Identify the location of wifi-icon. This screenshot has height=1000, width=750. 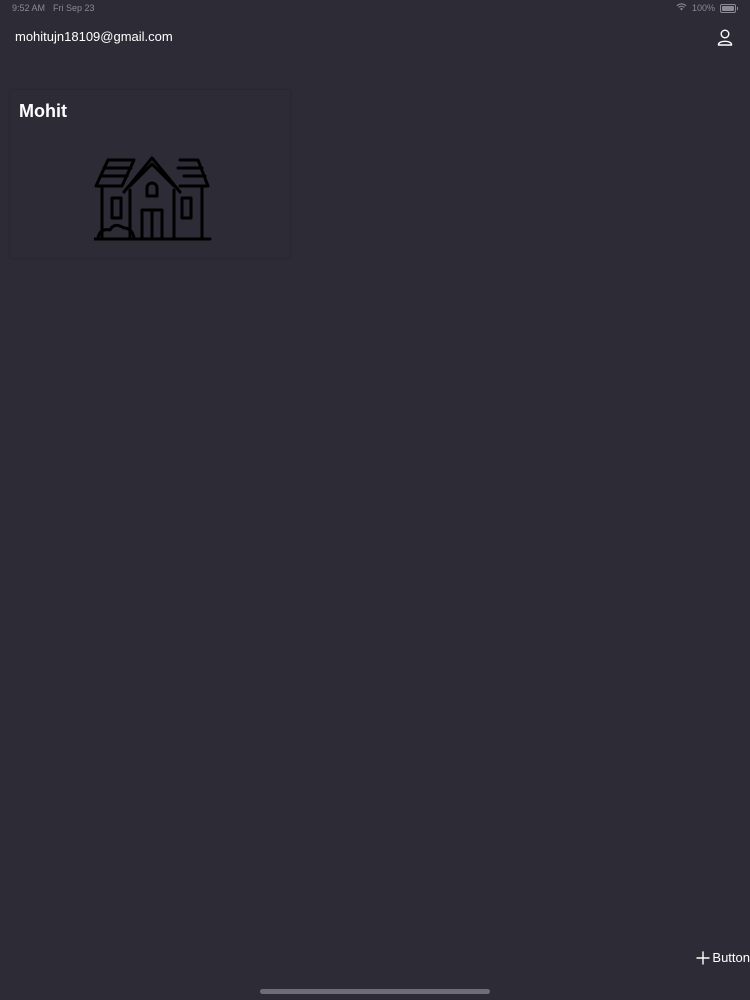
(681, 8).